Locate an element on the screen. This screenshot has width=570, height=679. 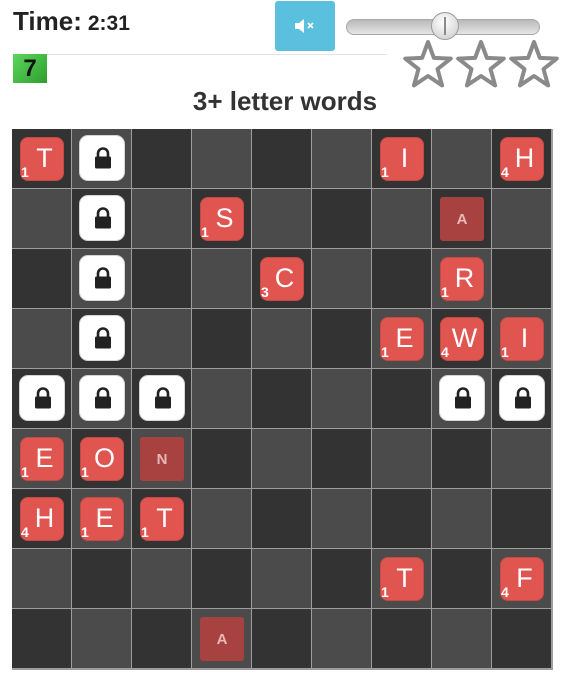
board-cell: N is located at coordinates (161, 458).